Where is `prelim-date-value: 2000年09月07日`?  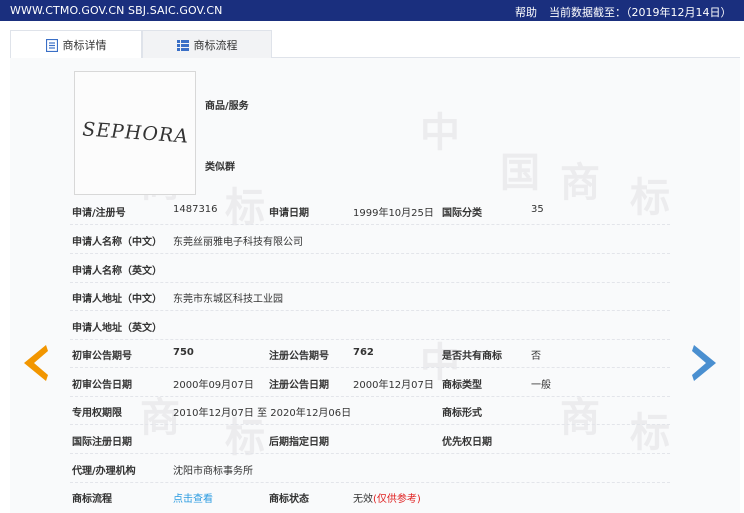
prelim-date-value: 2000年09月07日 is located at coordinates (213, 385).